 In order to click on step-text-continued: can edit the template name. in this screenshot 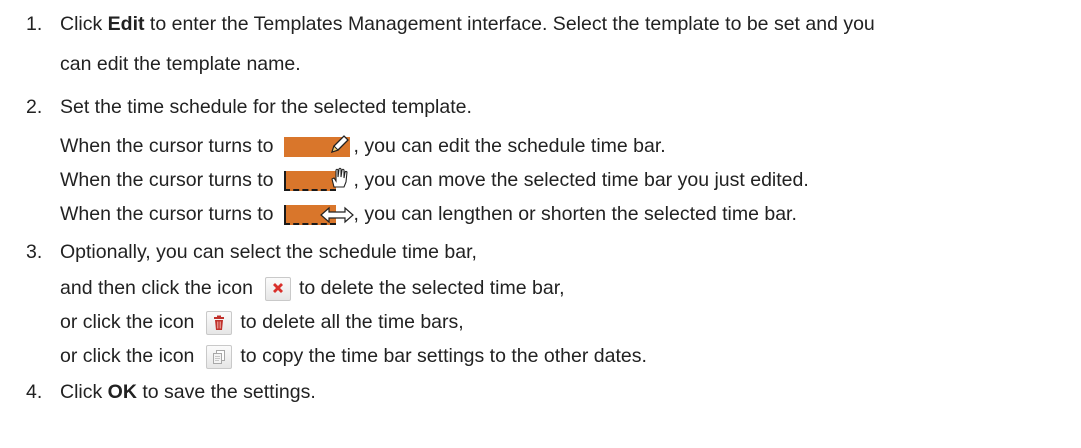, I will do `click(180, 64)`.